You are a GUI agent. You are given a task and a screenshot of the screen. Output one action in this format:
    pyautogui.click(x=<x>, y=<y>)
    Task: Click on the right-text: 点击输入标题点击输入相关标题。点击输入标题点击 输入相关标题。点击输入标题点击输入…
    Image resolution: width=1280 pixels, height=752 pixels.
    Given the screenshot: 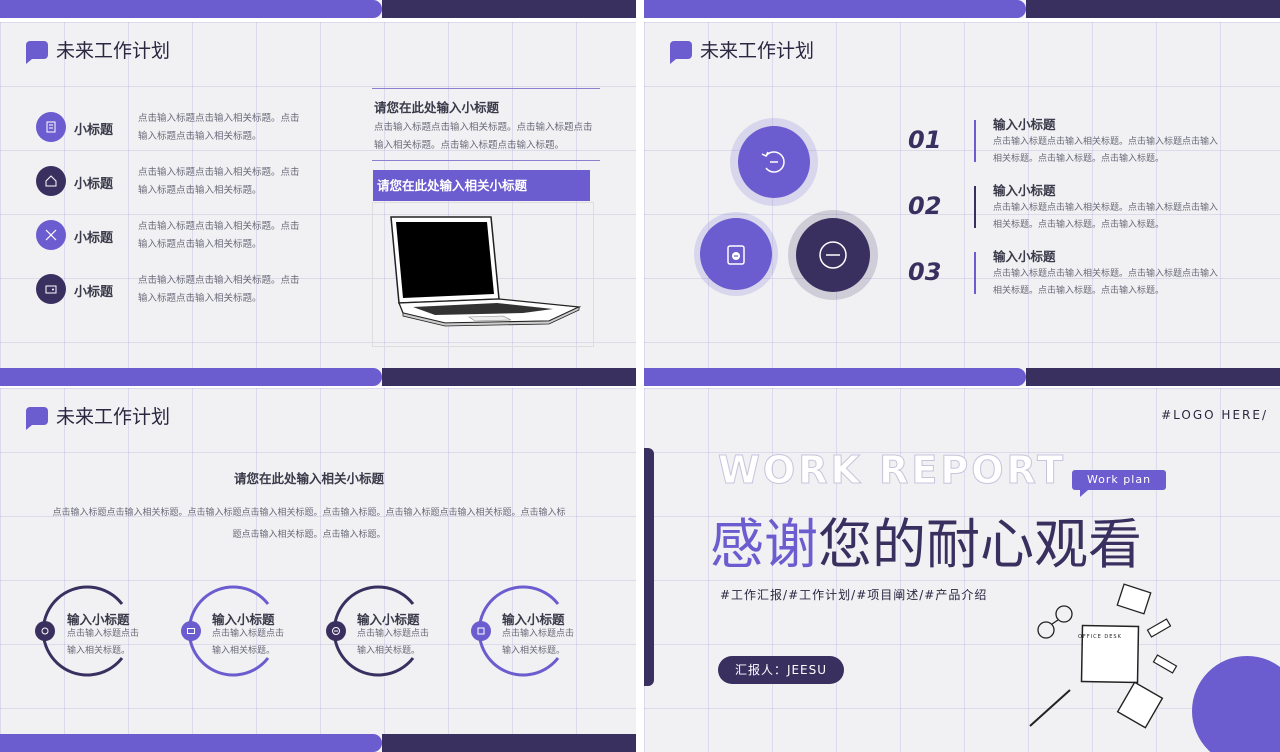 What is the action you would take?
    pyautogui.click(x=483, y=136)
    